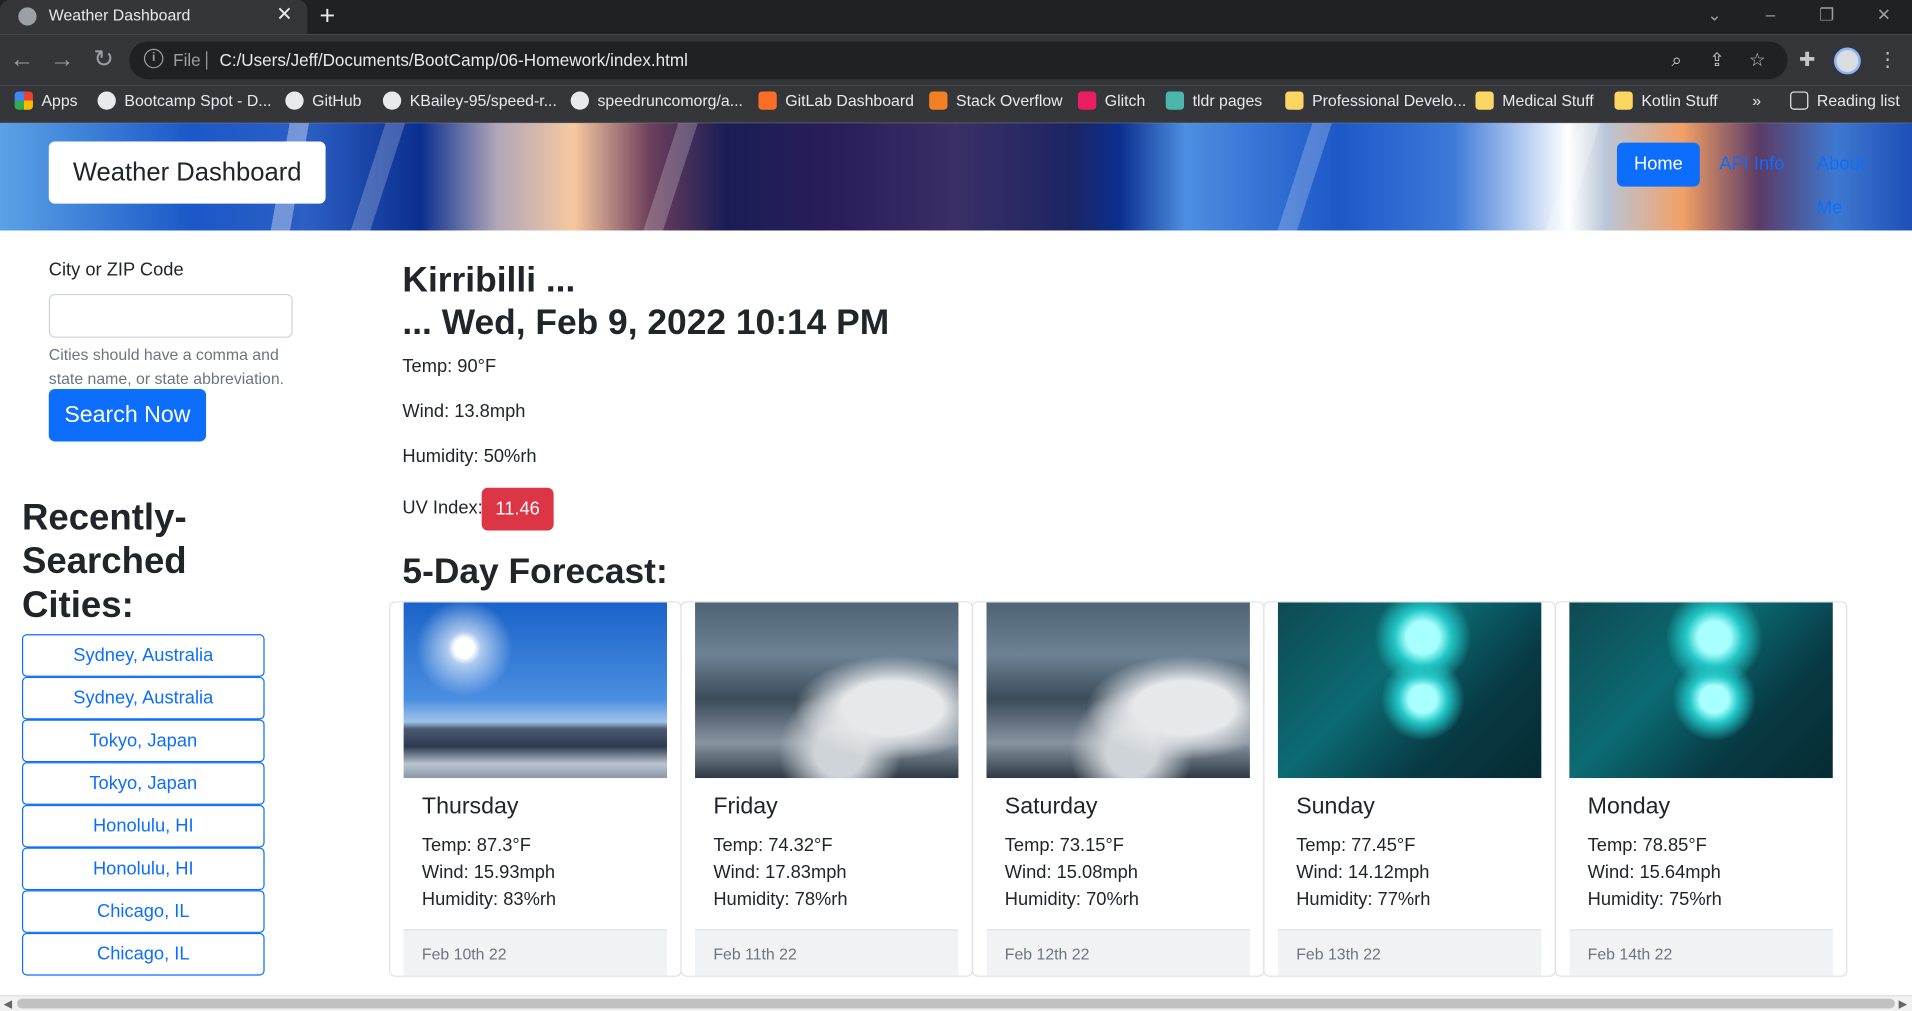 The width and height of the screenshot is (1912, 1011). What do you see at coordinates (442, 508) in the screenshot?
I see `uv-label: UV Index:` at bounding box center [442, 508].